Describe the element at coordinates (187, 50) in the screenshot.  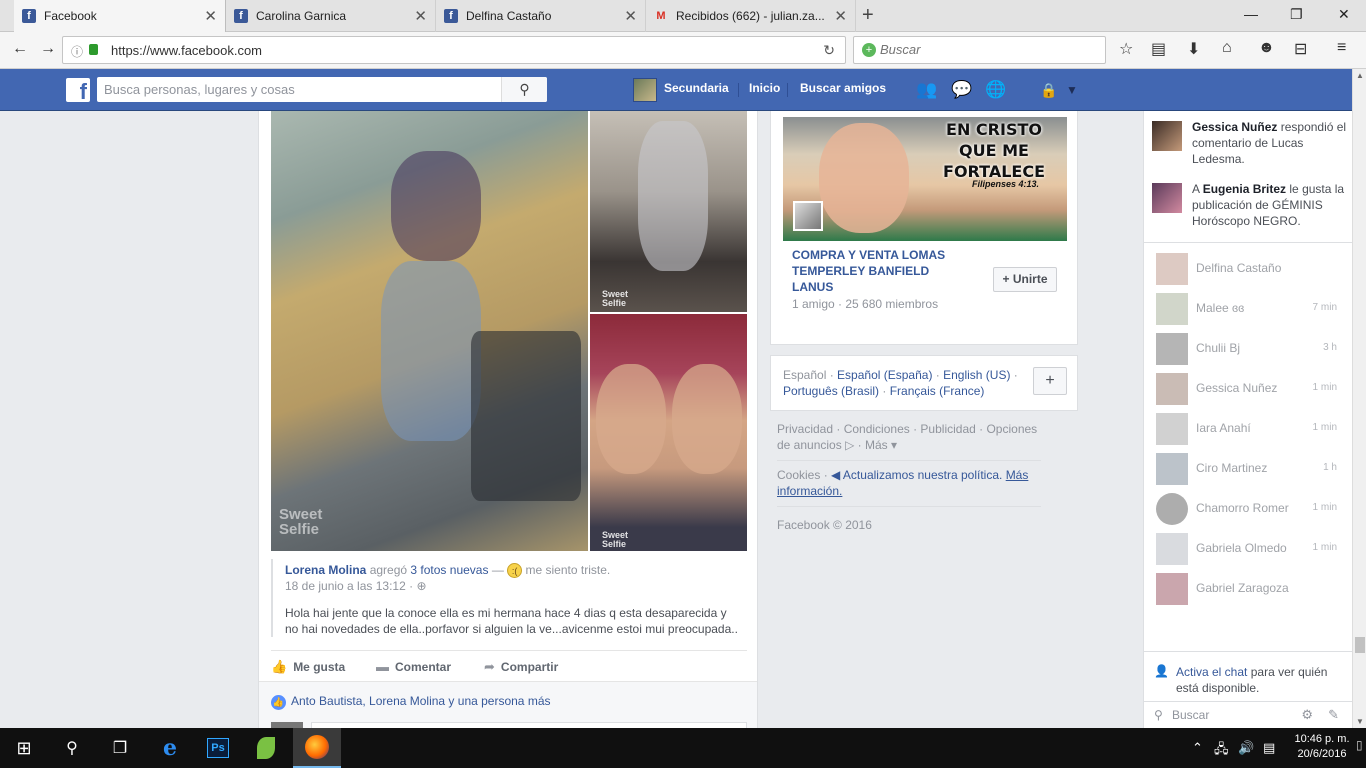
I see `url-text: https://www.facebook.com` at that location.